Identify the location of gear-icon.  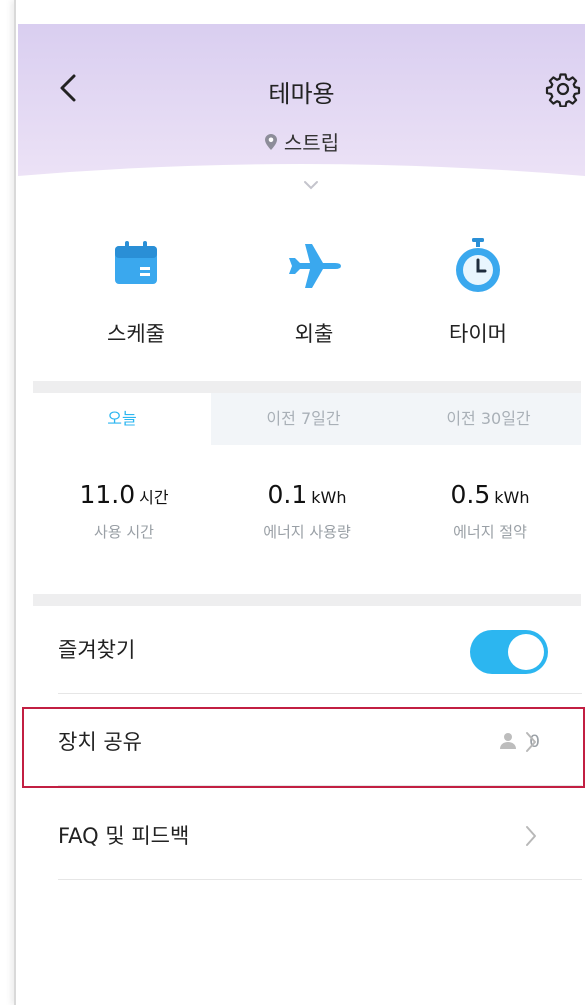
(563, 89).